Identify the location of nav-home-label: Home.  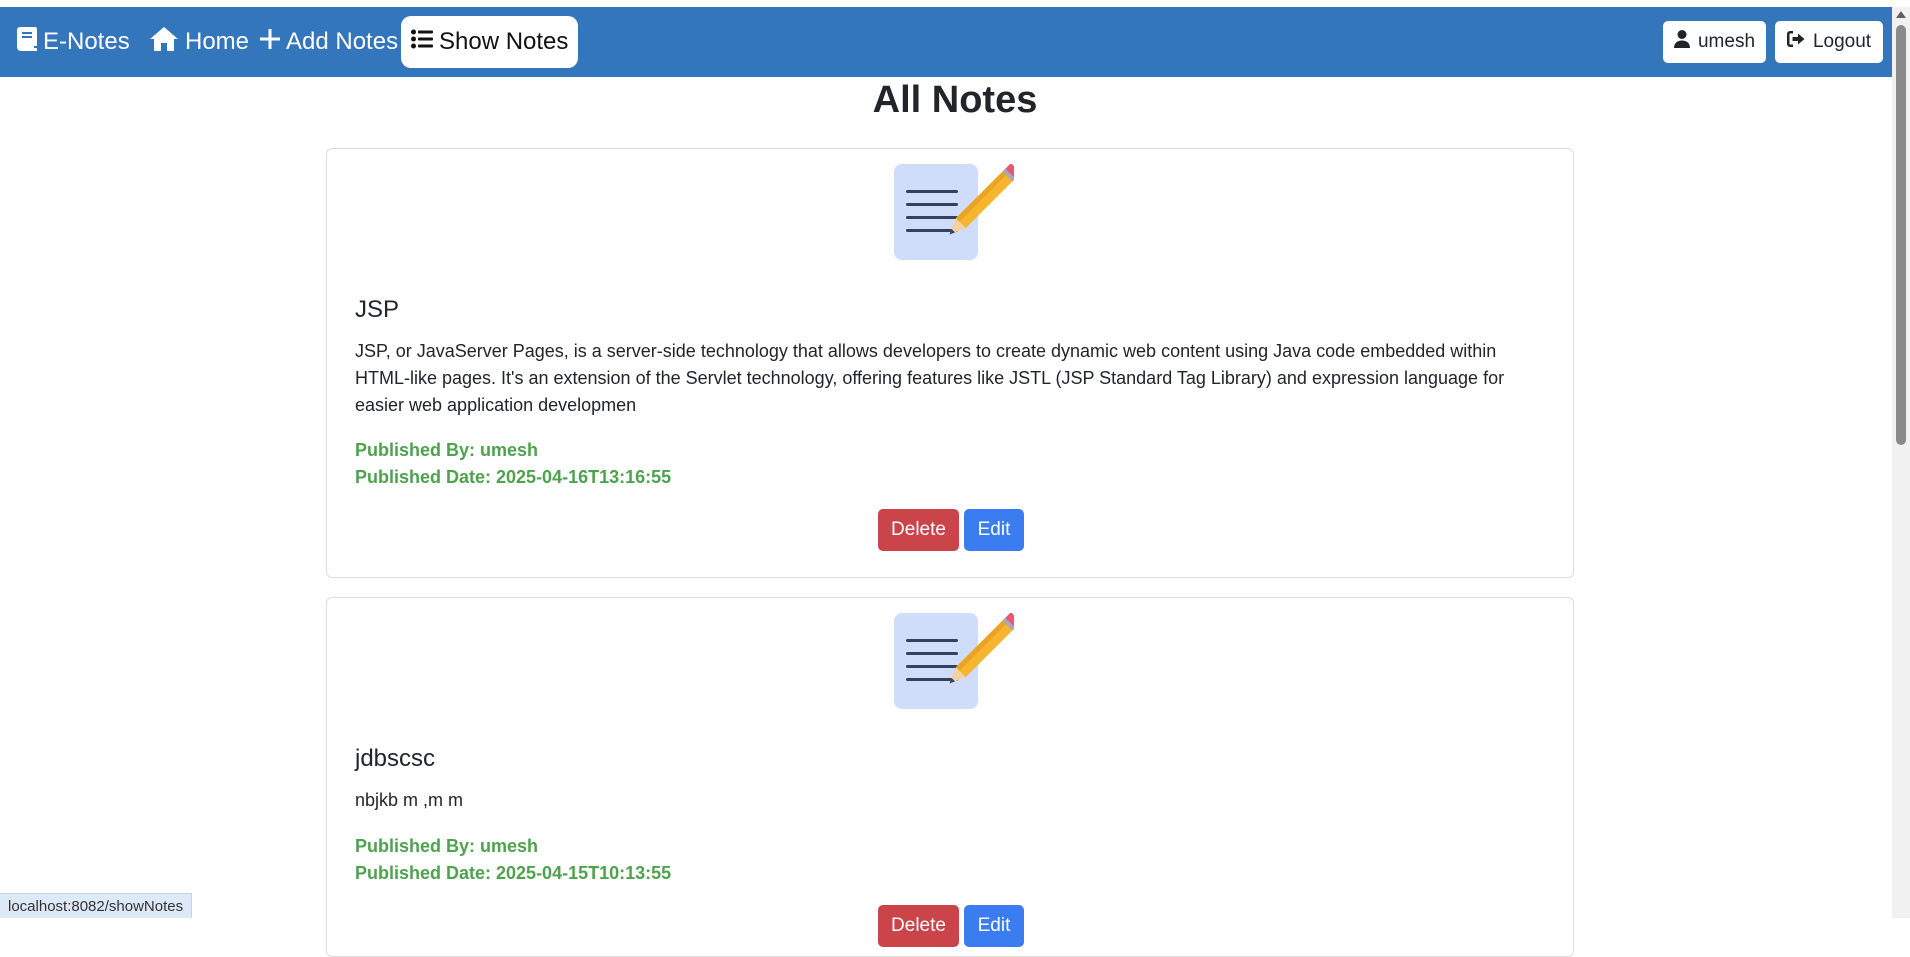
(217, 41).